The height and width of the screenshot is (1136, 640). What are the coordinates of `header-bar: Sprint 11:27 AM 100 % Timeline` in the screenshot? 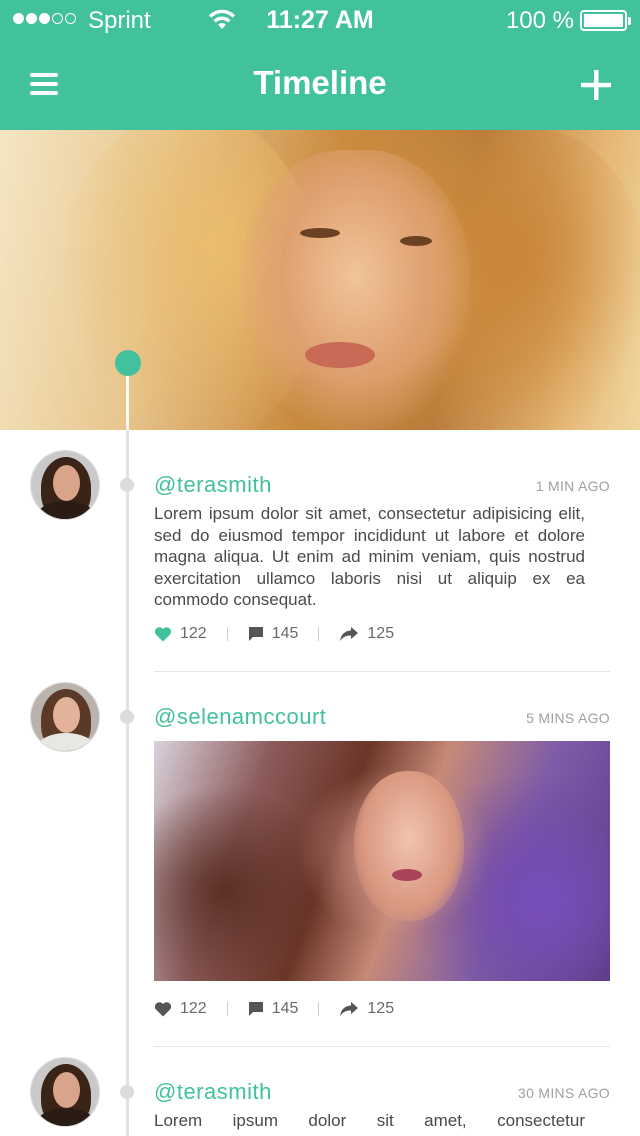 It's located at (320, 65).